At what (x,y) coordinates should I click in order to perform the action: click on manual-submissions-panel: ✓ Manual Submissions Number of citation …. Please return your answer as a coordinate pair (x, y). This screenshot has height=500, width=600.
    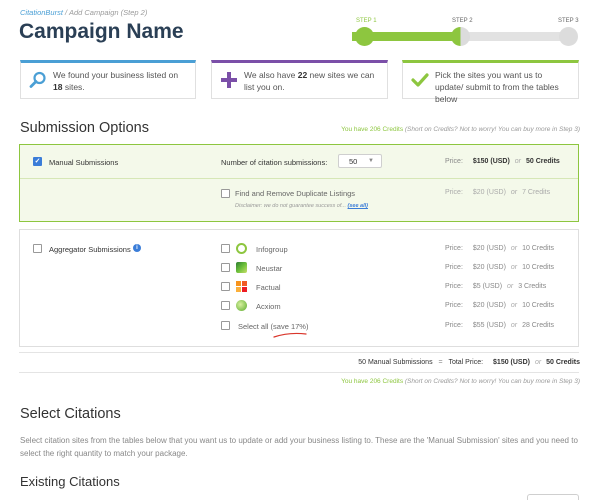
    Looking at the image, I should click on (299, 183).